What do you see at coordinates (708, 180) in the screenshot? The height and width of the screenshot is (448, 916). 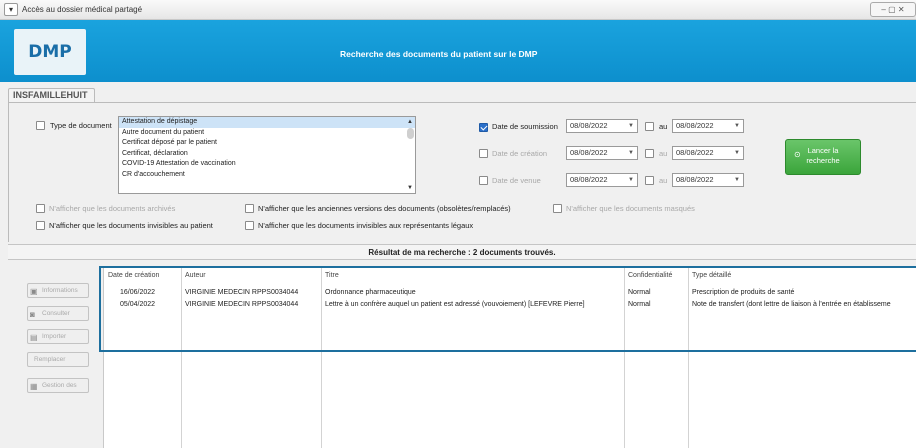 I see `date-venue-to: 08/08/2022 ▼` at bounding box center [708, 180].